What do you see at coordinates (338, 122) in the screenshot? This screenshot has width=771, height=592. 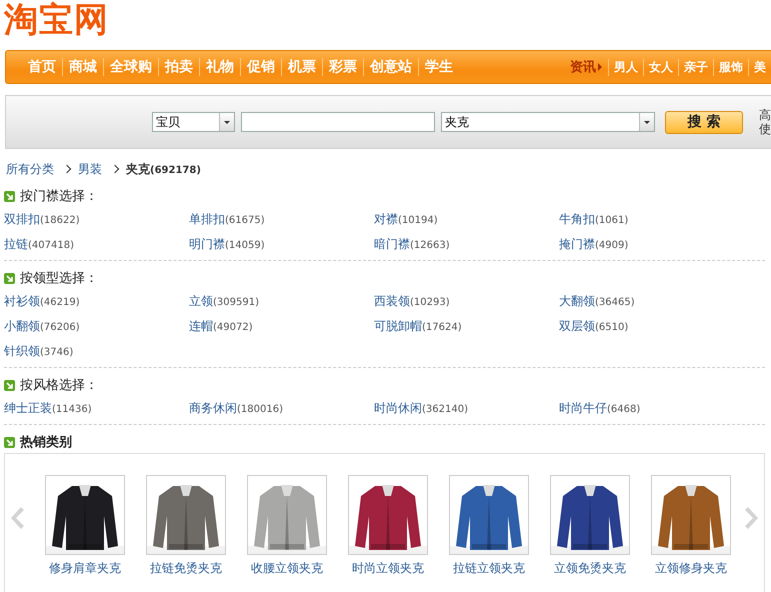 I see `search-field` at bounding box center [338, 122].